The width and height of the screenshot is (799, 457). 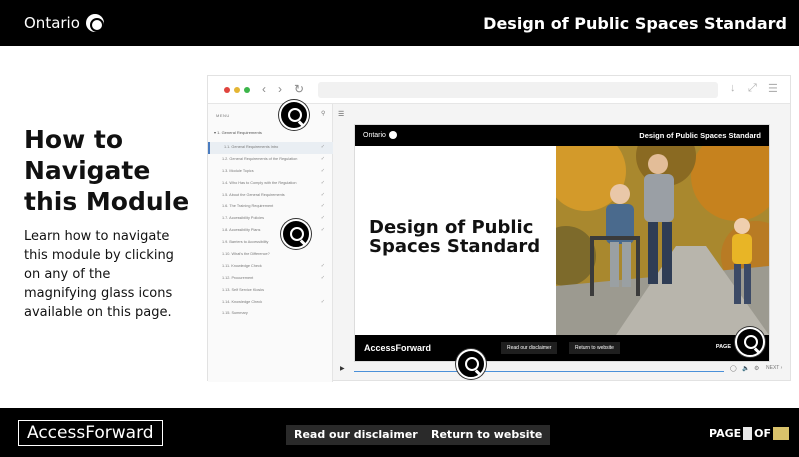 I want to click on ontario-logo: Ontario, so click(x=64, y=23).